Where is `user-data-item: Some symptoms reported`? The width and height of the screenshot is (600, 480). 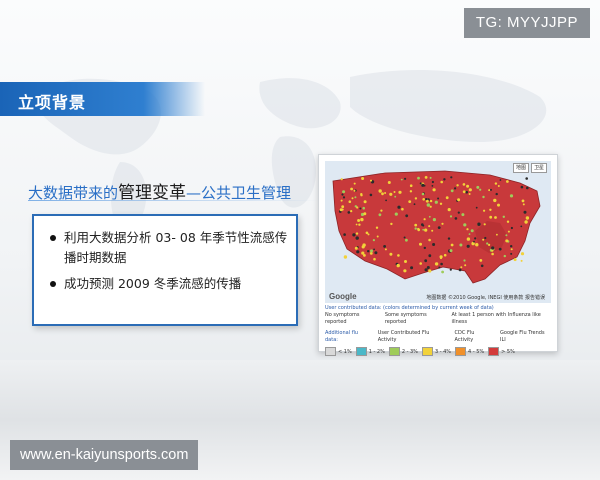 user-data-item: Some symptoms reported is located at coordinates (405, 318).